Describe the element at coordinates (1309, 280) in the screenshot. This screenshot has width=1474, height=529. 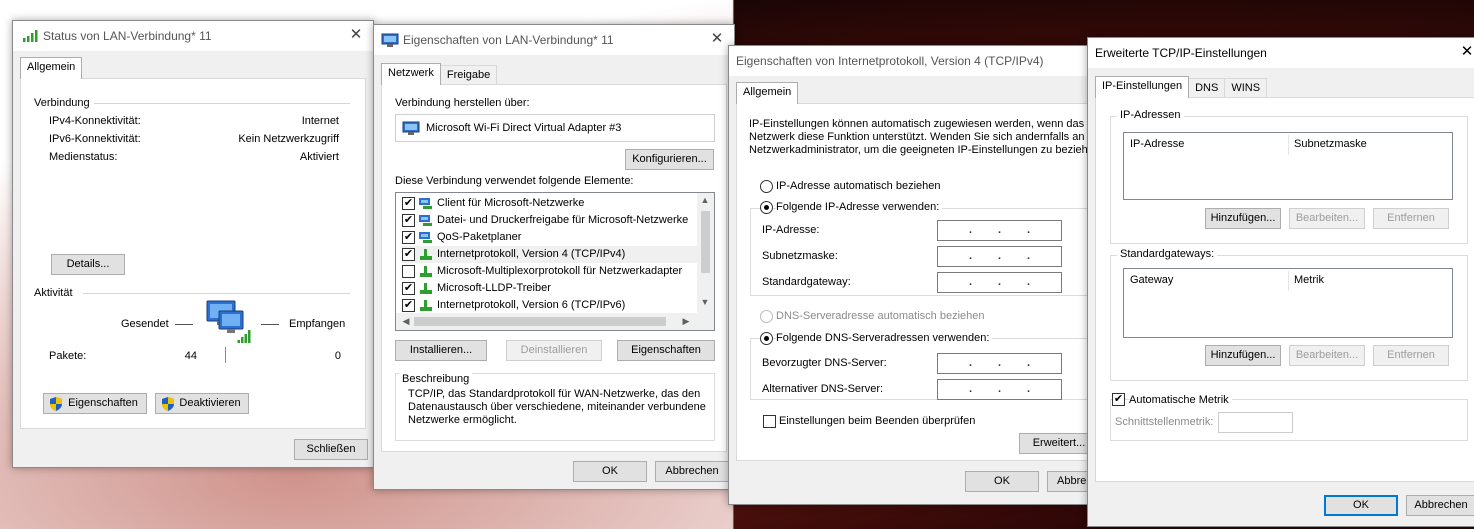
I see `column-metric: Metrik` at that location.